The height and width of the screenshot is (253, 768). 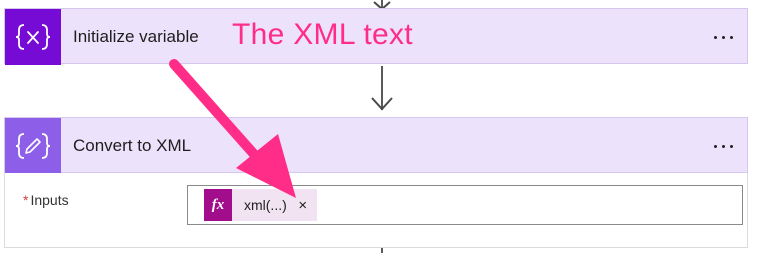 What do you see at coordinates (465, 205) in the screenshot?
I see `inputs-field: fx xml(...) ×` at bounding box center [465, 205].